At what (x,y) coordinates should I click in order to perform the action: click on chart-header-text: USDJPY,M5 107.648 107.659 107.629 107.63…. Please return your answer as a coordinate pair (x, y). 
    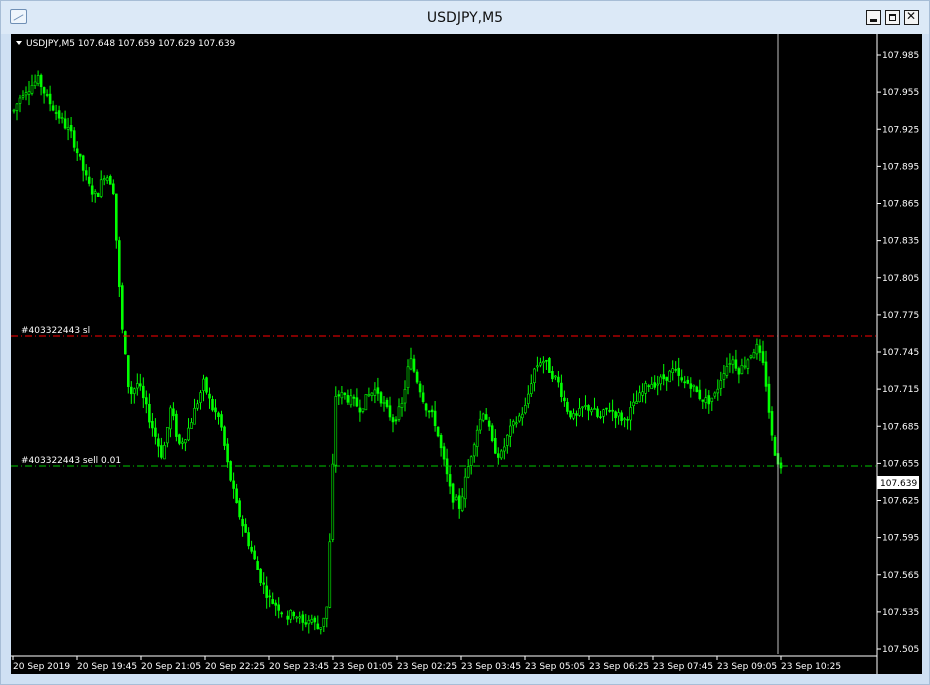
    Looking at the image, I should click on (131, 44).